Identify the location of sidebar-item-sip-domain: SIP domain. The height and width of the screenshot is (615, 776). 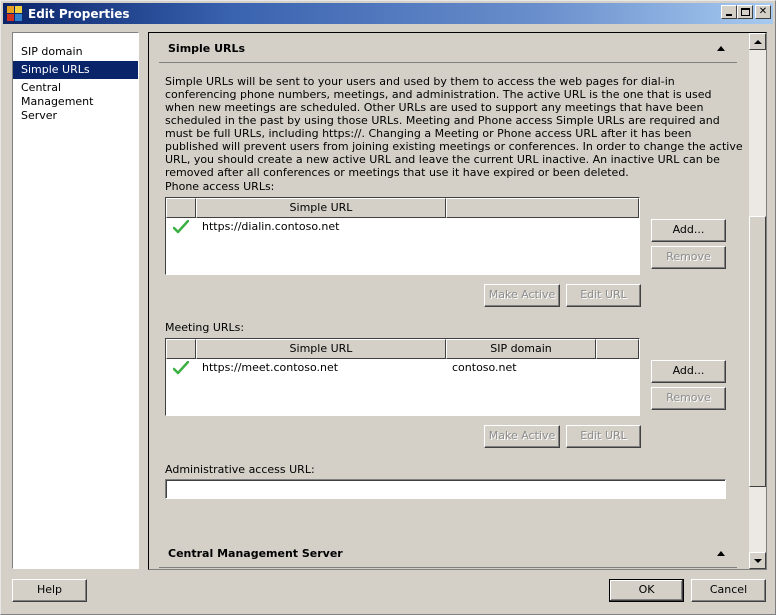
(75, 52).